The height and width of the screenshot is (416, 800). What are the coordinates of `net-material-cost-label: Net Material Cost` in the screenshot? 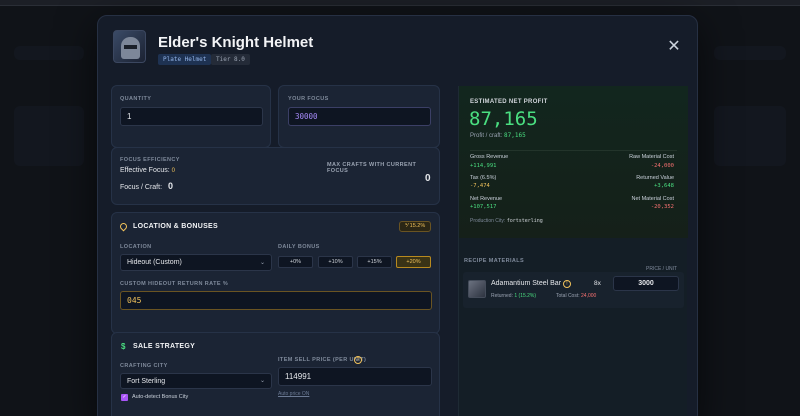 It's located at (653, 199).